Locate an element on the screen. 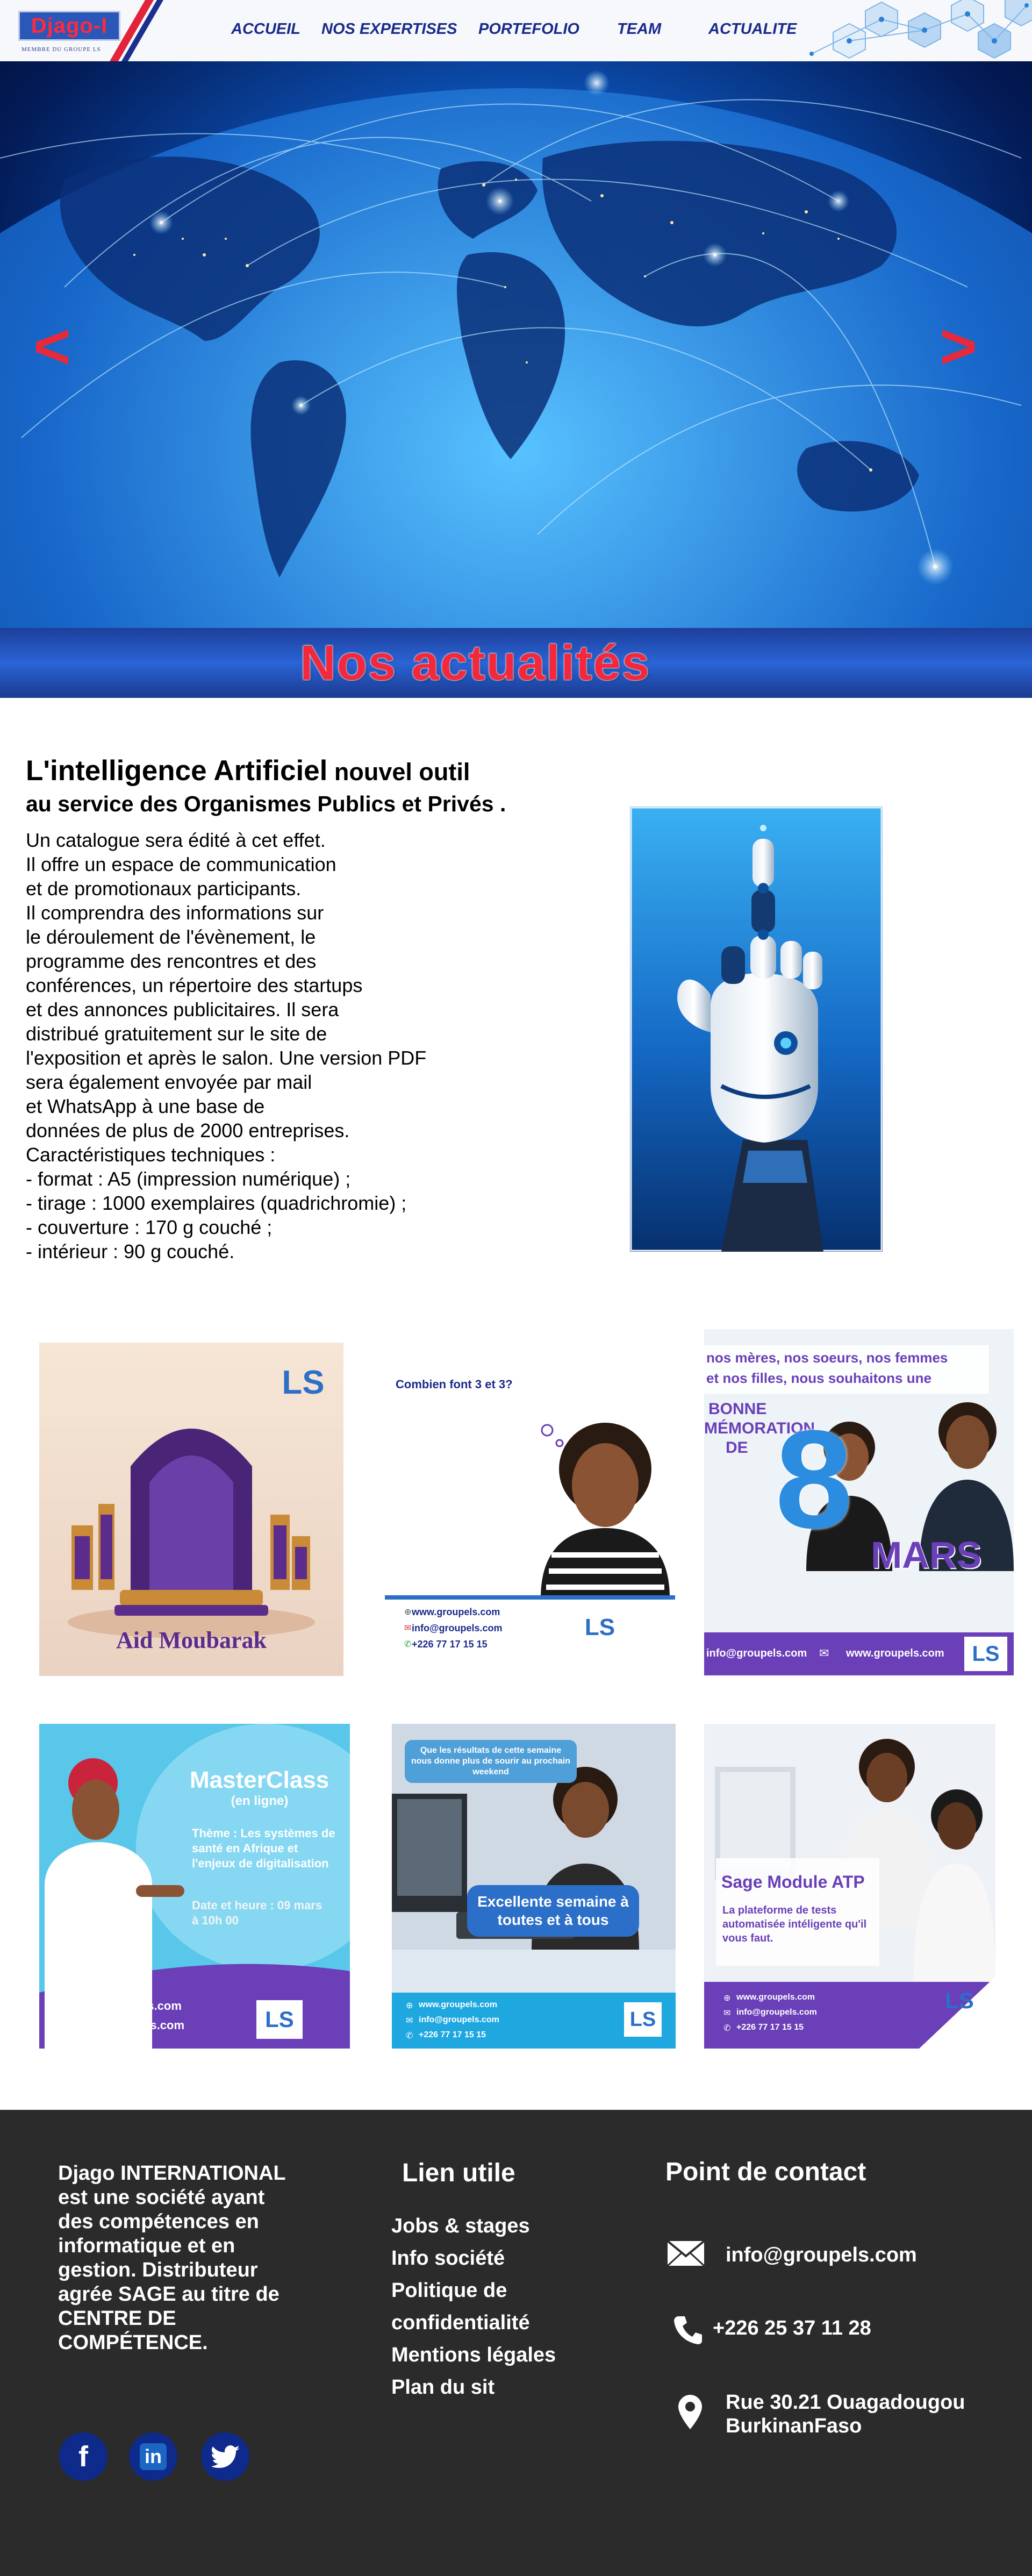  nav-actualite: ACTUALITE is located at coordinates (752, 29).